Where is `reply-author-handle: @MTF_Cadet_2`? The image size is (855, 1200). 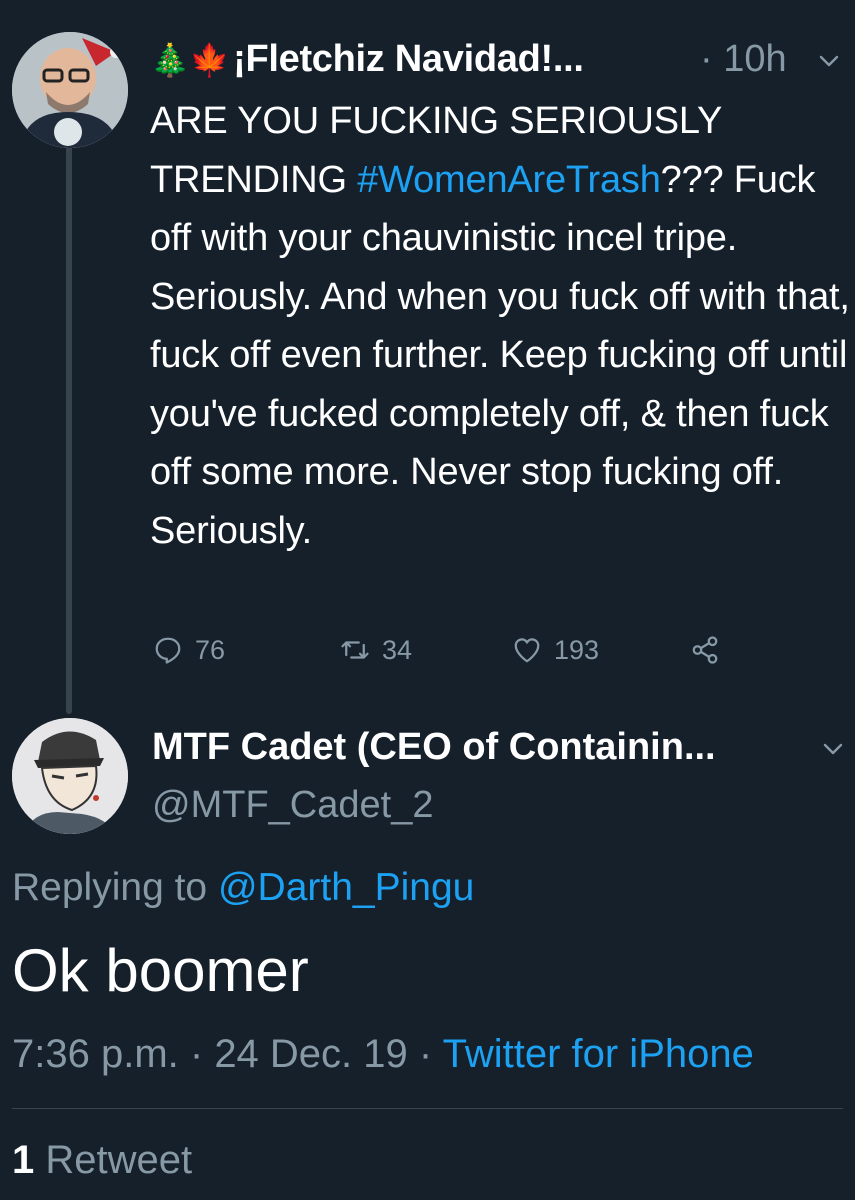 reply-author-handle: @MTF_Cadet_2 is located at coordinates (292, 805).